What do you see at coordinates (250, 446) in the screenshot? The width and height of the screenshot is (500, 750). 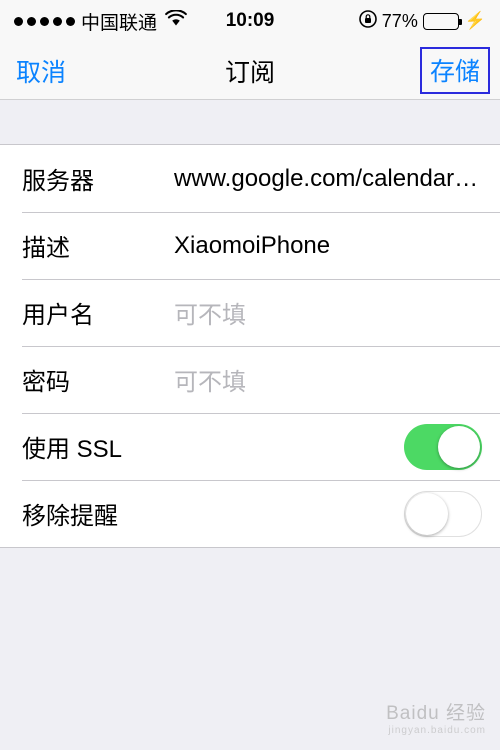 I see `form-row-use-ssl: 使用 SSL` at bounding box center [250, 446].